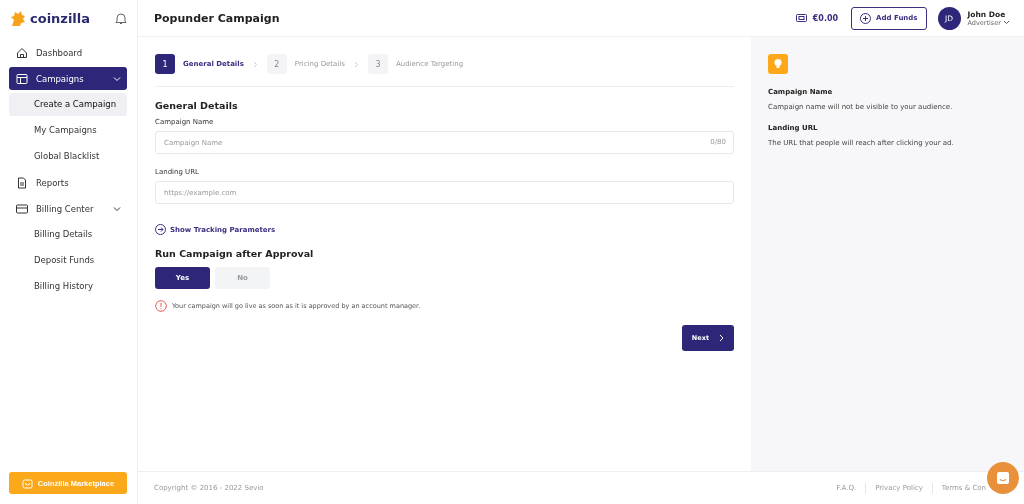  I want to click on nav-item: Billing Center, so click(68, 208).